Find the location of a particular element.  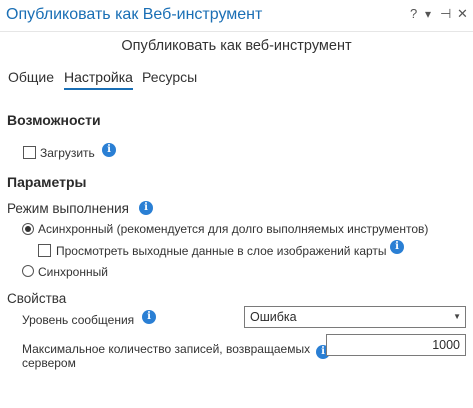

async-radio is located at coordinates (28, 229).